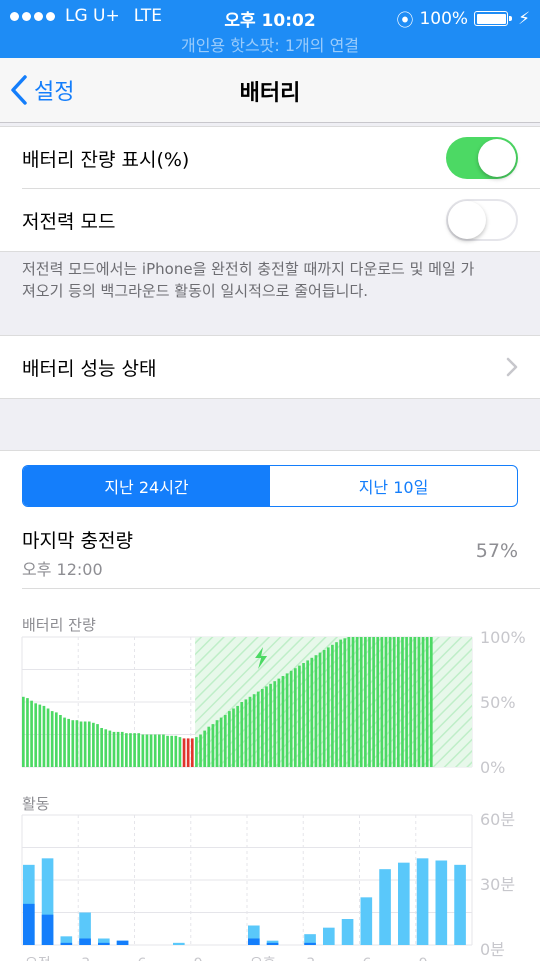 This screenshot has width=540, height=962. I want to click on activity-x-tick-label: 오전, so click(38, 958).